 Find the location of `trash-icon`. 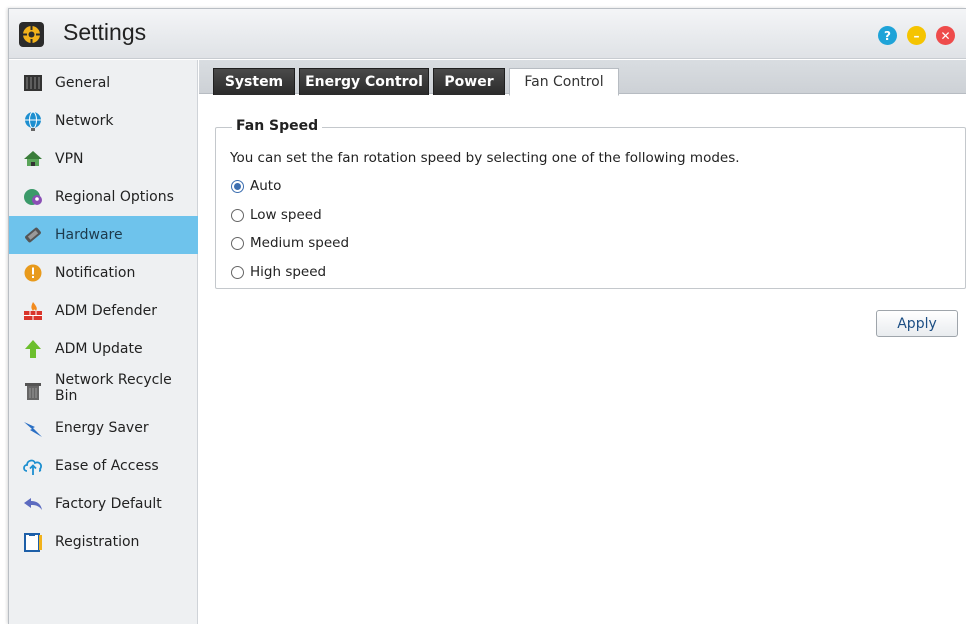

trash-icon is located at coordinates (33, 391).